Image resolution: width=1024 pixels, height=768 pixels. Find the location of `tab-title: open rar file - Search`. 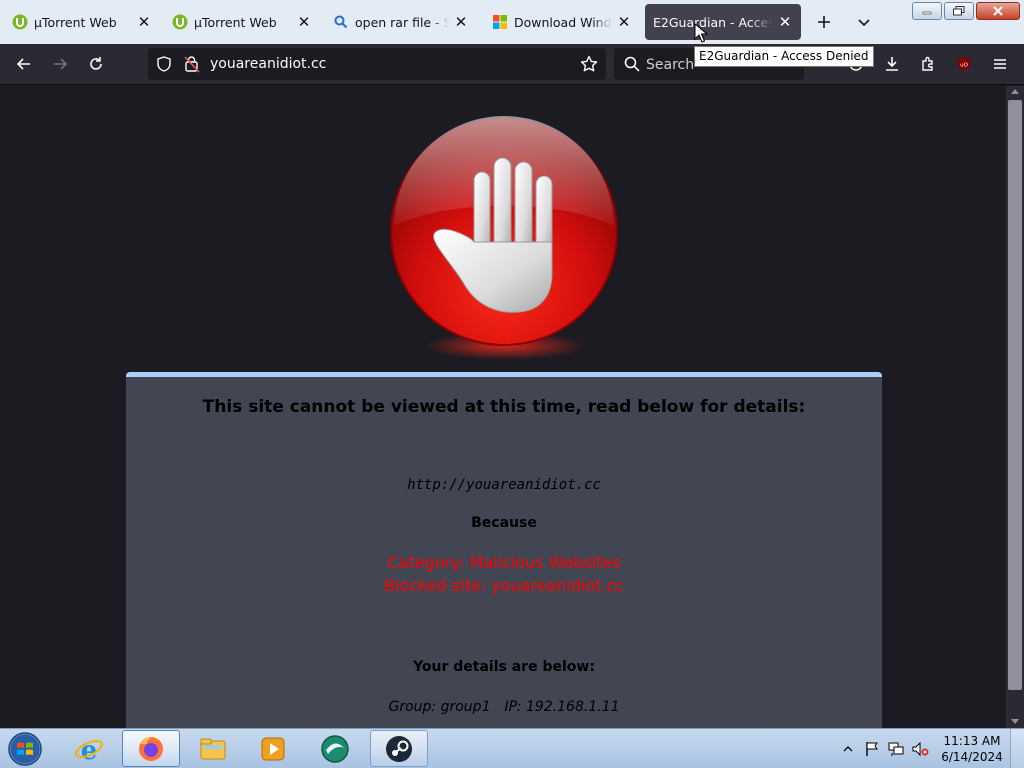

tab-title: open rar file - Search is located at coordinates (402, 22).